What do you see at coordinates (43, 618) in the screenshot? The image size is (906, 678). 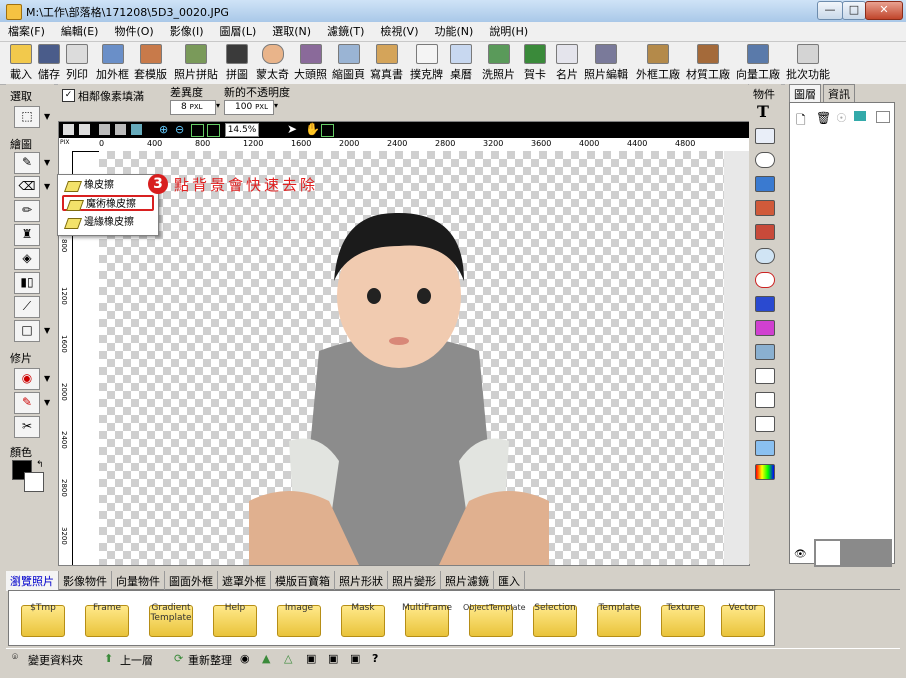 I see `folder-item: $Tmp` at bounding box center [43, 618].